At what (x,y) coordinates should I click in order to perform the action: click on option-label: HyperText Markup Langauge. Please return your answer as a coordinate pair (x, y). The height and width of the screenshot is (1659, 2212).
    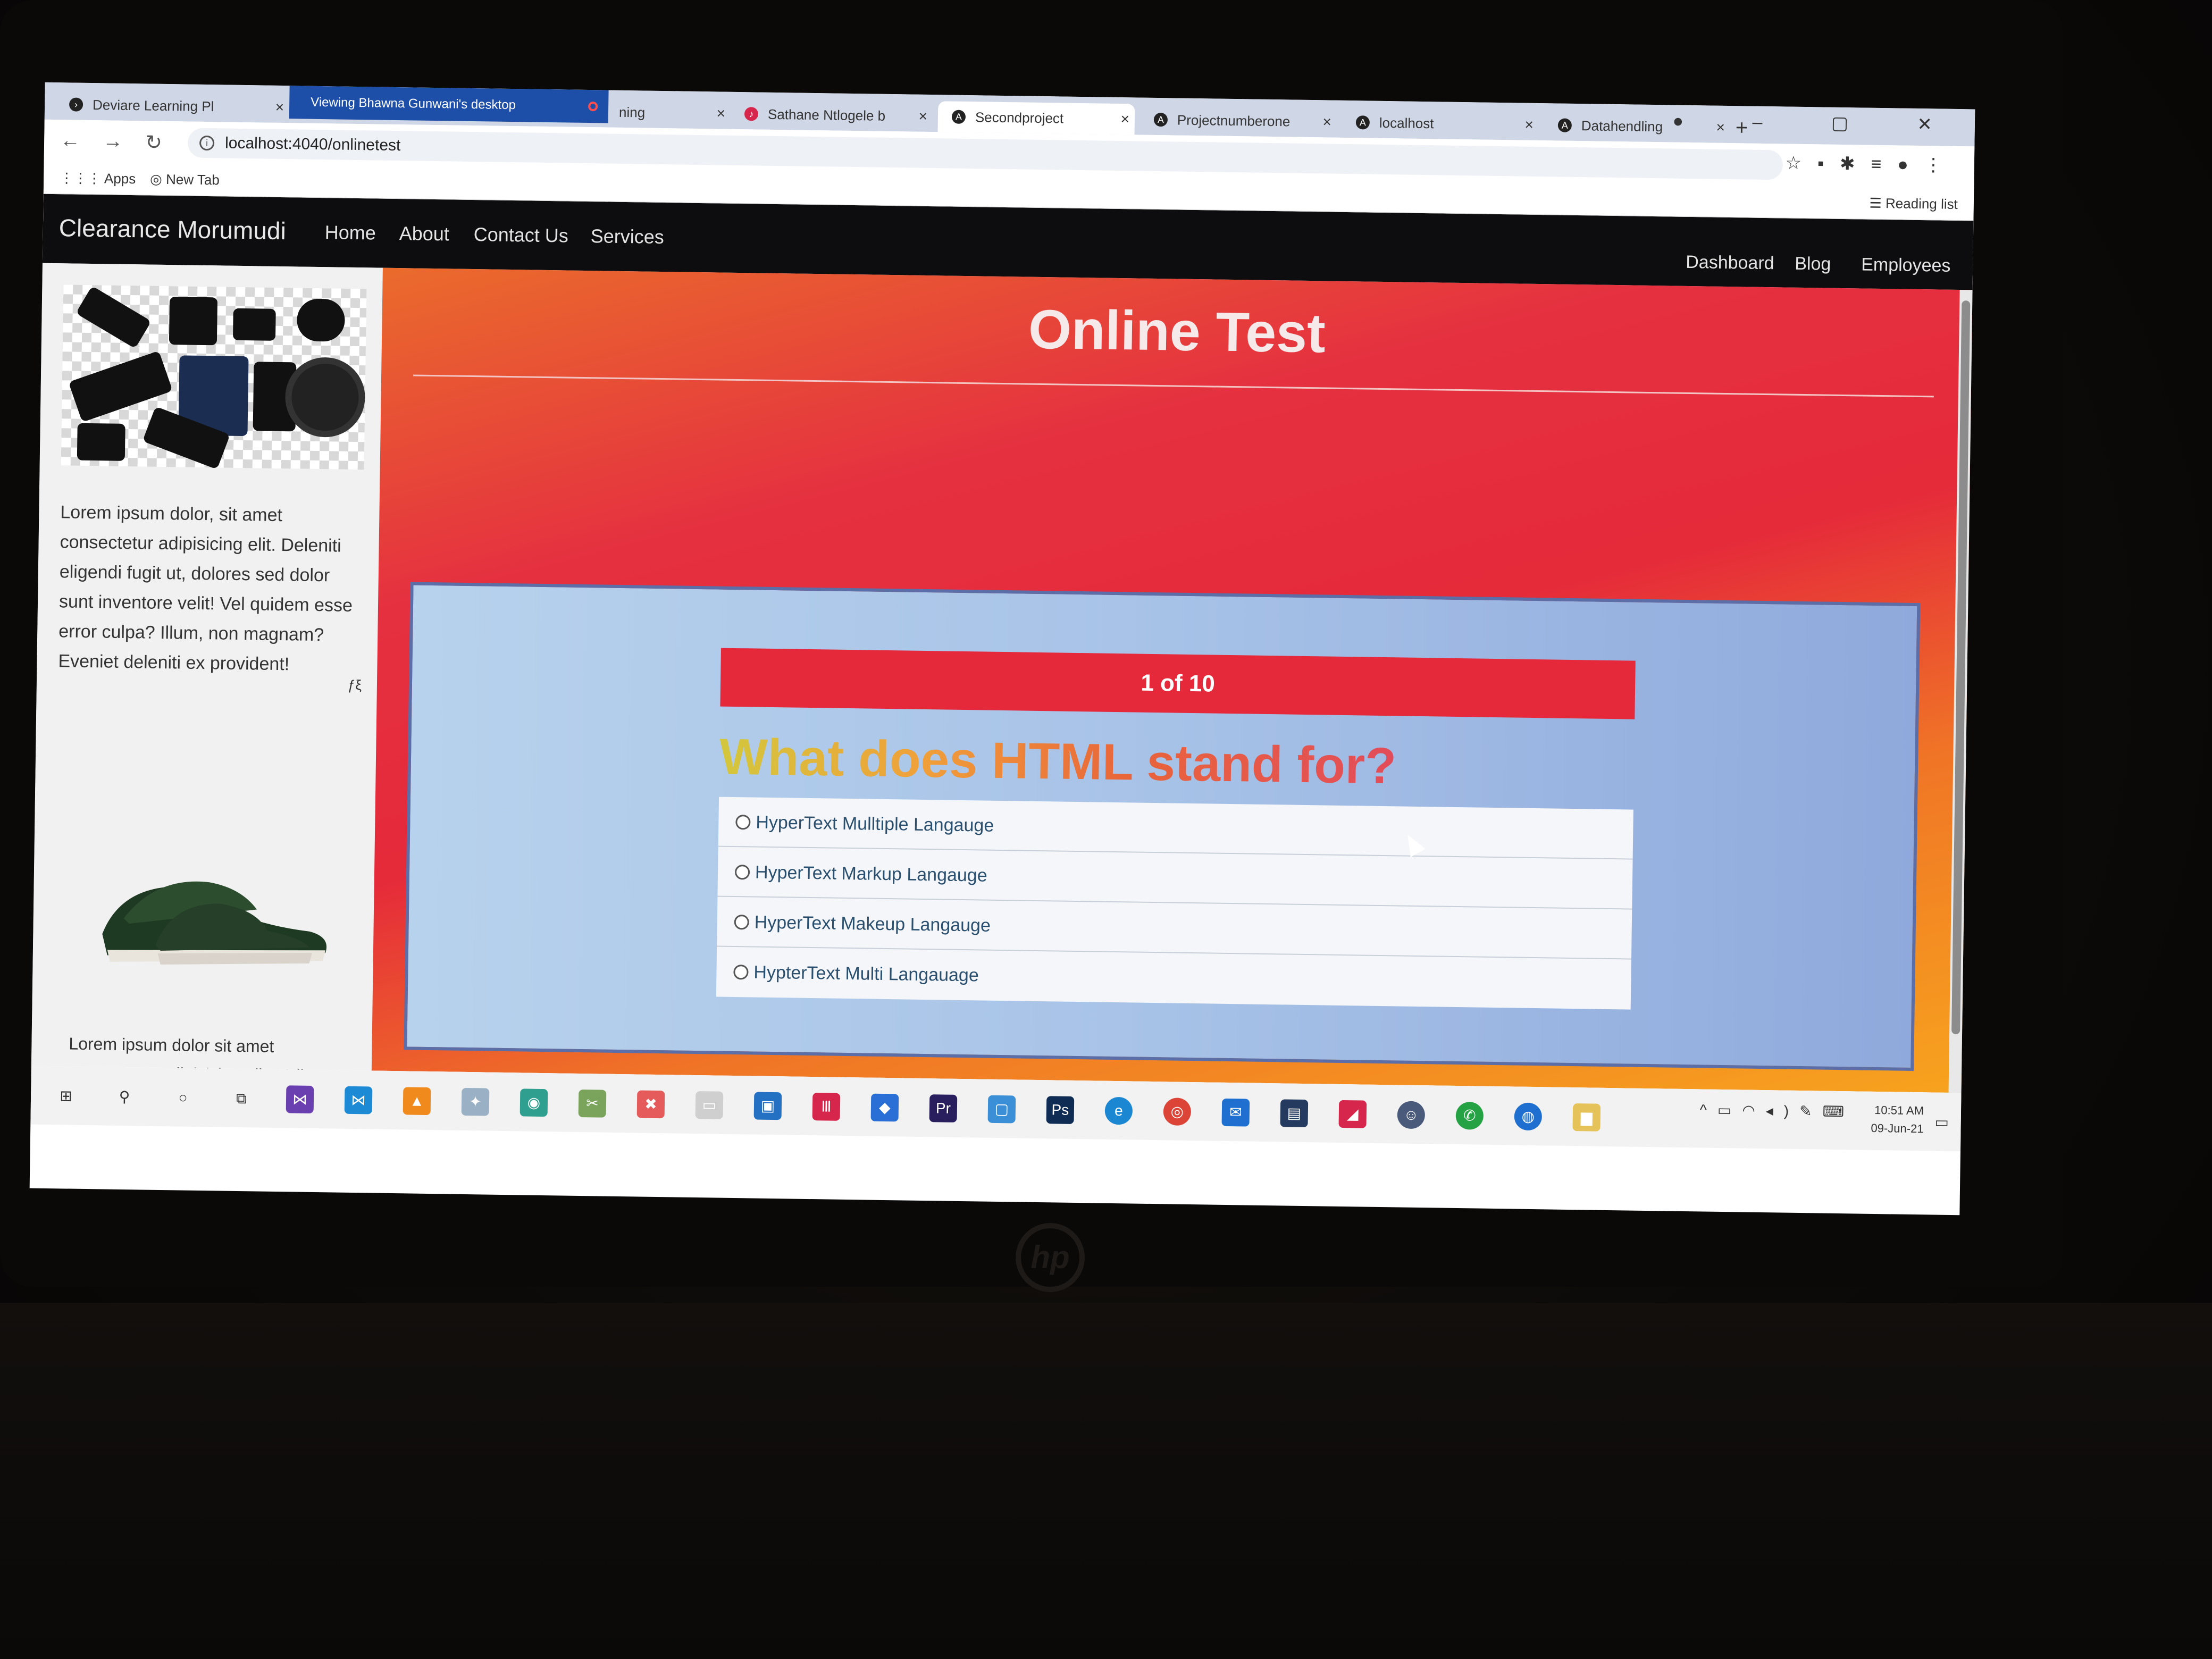
    Looking at the image, I should click on (871, 874).